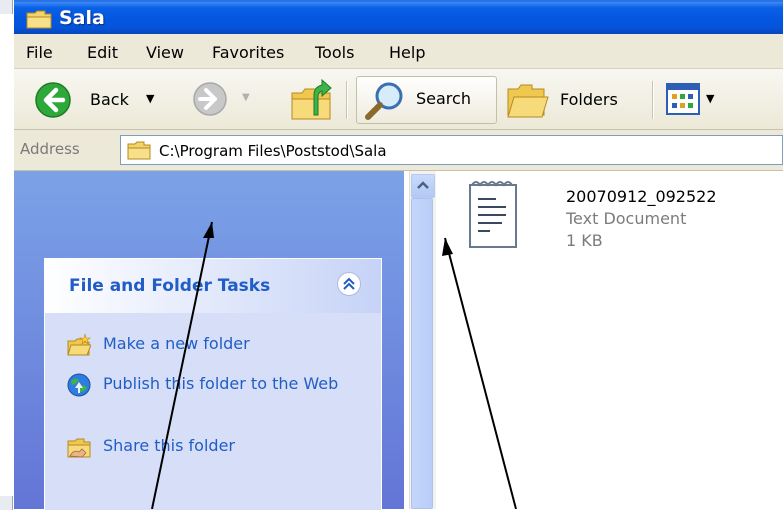  Describe the element at coordinates (79, 448) in the screenshot. I see `share-folder-icon` at that location.